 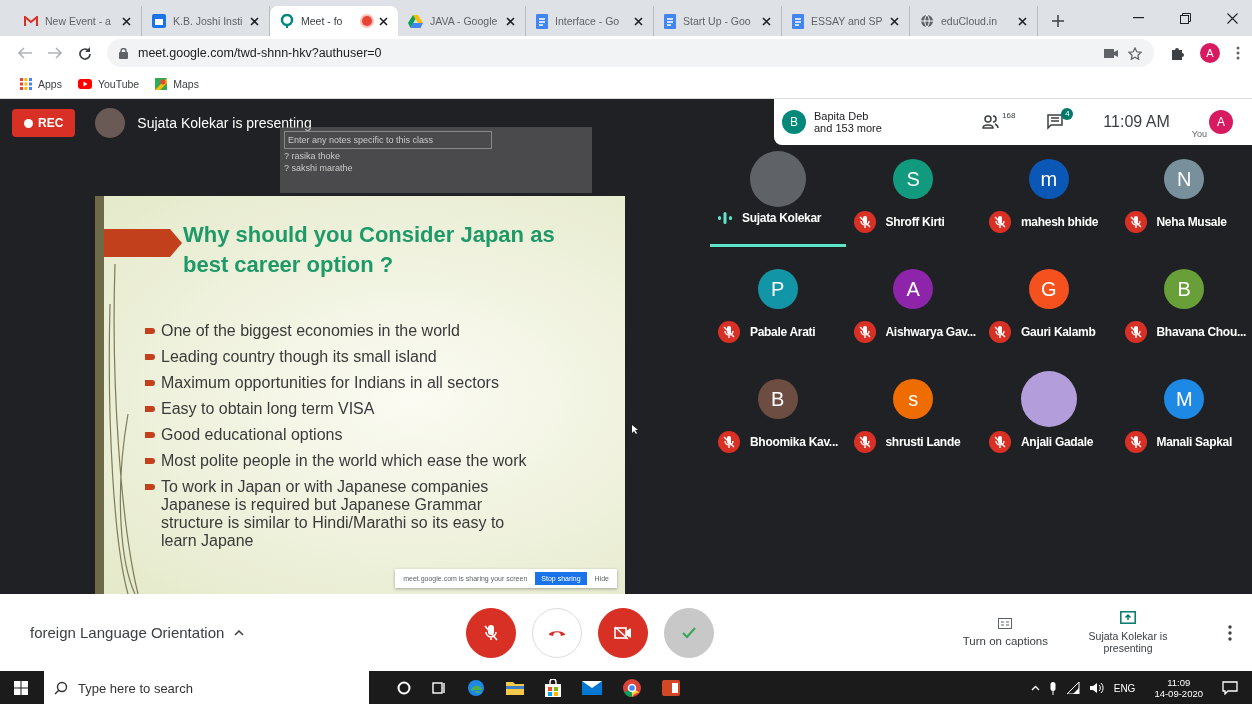 What do you see at coordinates (1210, 53) in the screenshot?
I see `profile-avatar: A` at bounding box center [1210, 53].